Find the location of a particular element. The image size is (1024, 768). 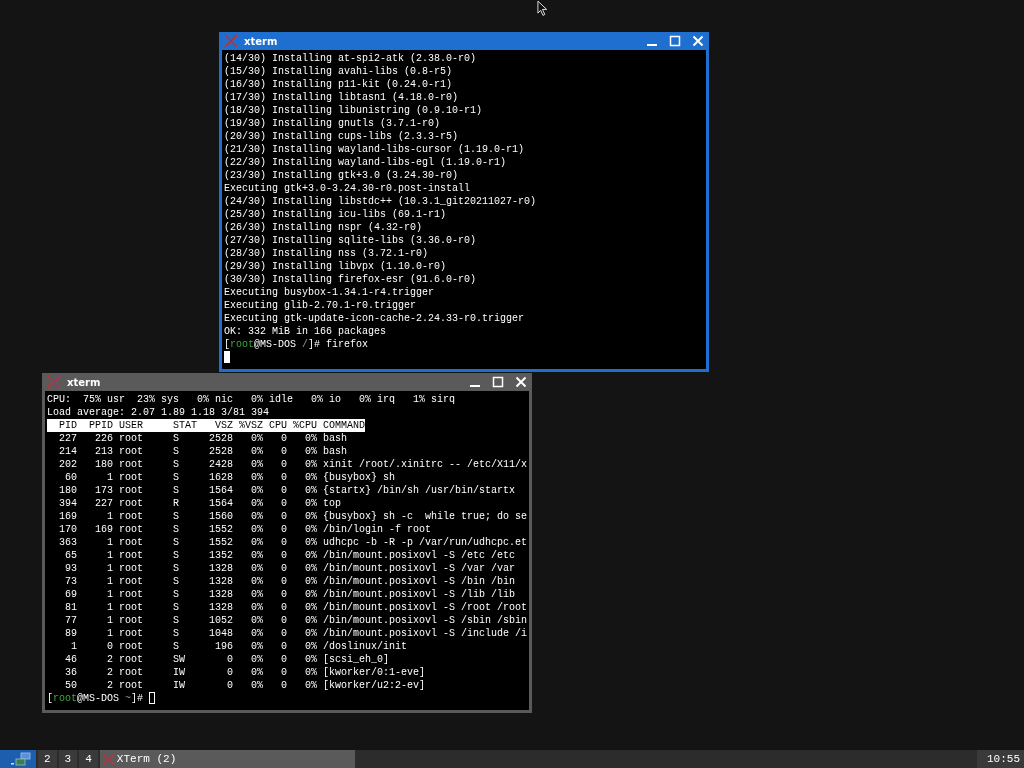

table-cell-text: 1352 is located at coordinates (220, 555).